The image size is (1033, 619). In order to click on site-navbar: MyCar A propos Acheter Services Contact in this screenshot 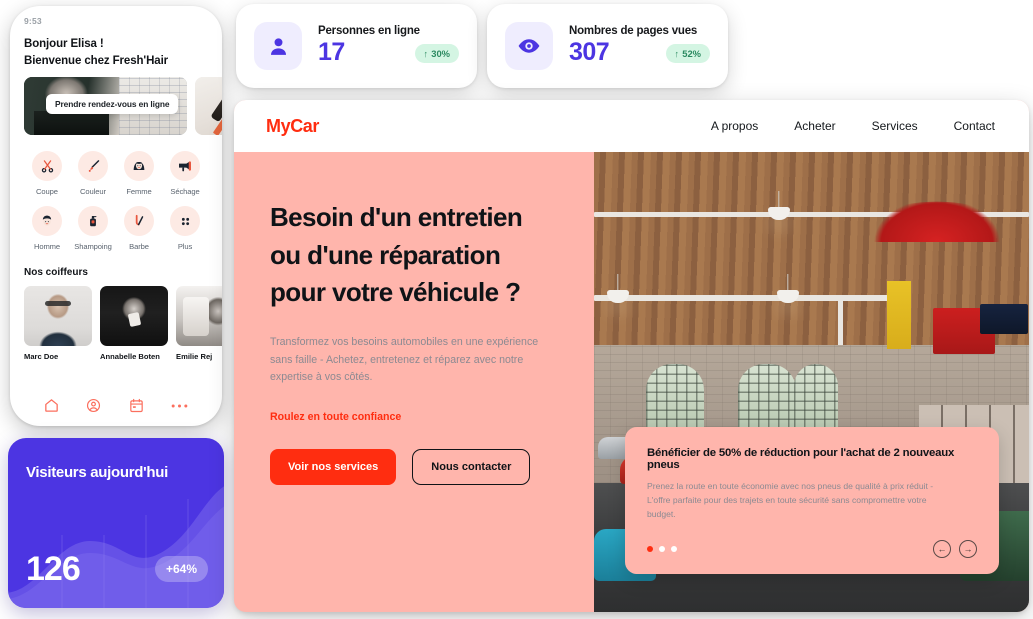, I will do `click(631, 126)`.